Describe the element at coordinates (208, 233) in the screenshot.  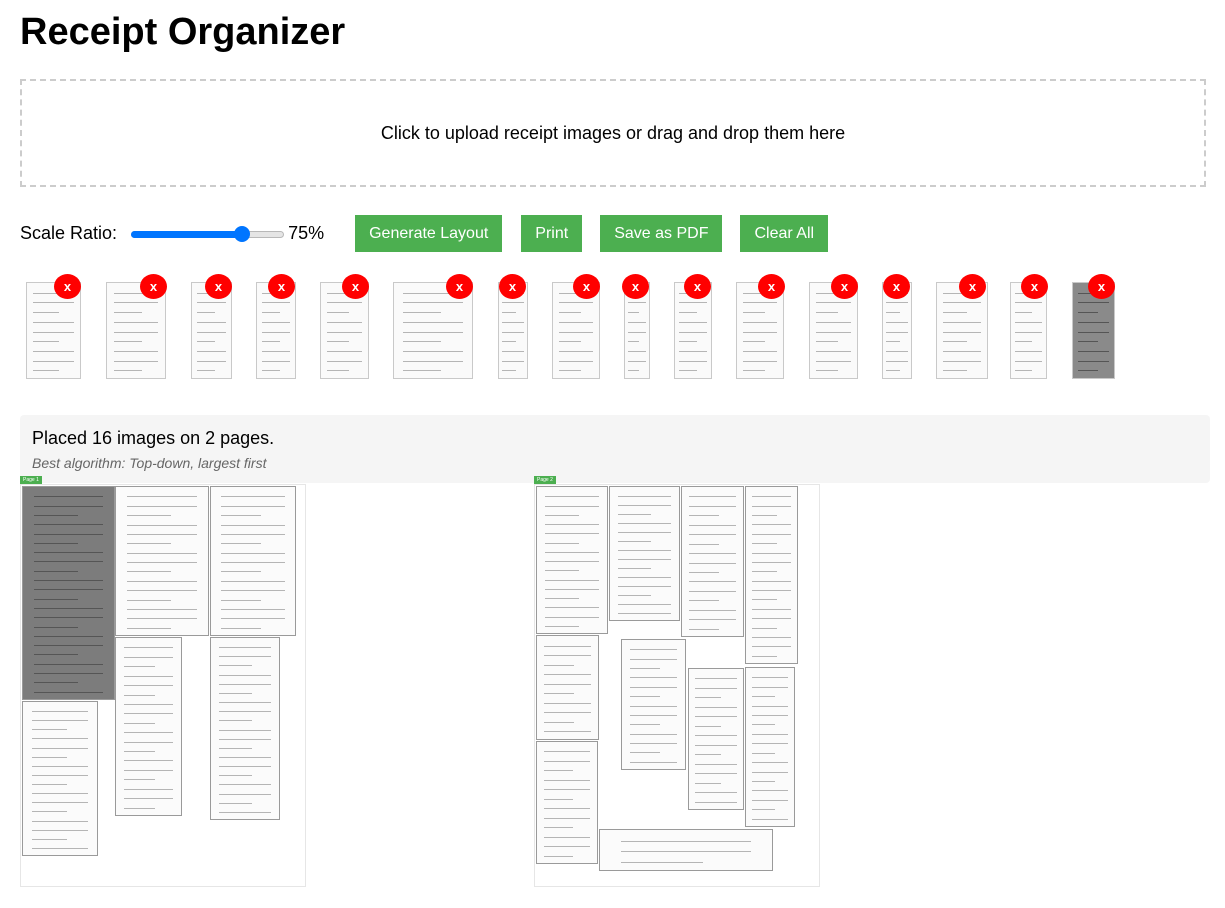
I see `scale-ratio-slider` at that location.